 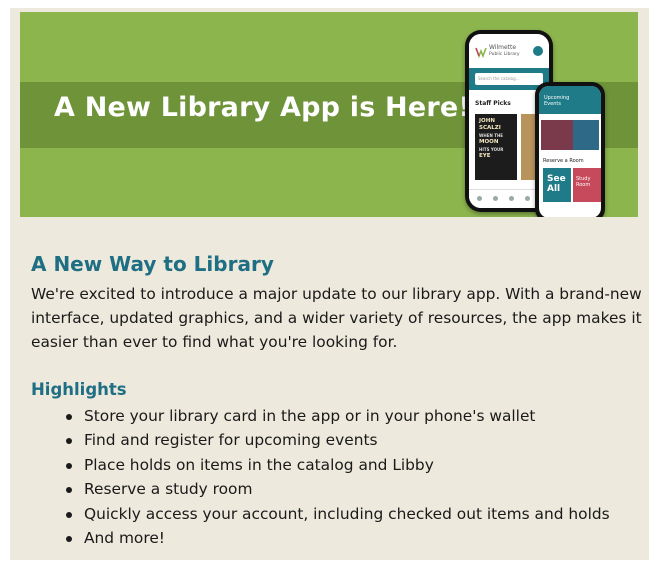 What do you see at coordinates (493, 103) in the screenshot?
I see `staff-picks-label: Staff Picks` at bounding box center [493, 103].